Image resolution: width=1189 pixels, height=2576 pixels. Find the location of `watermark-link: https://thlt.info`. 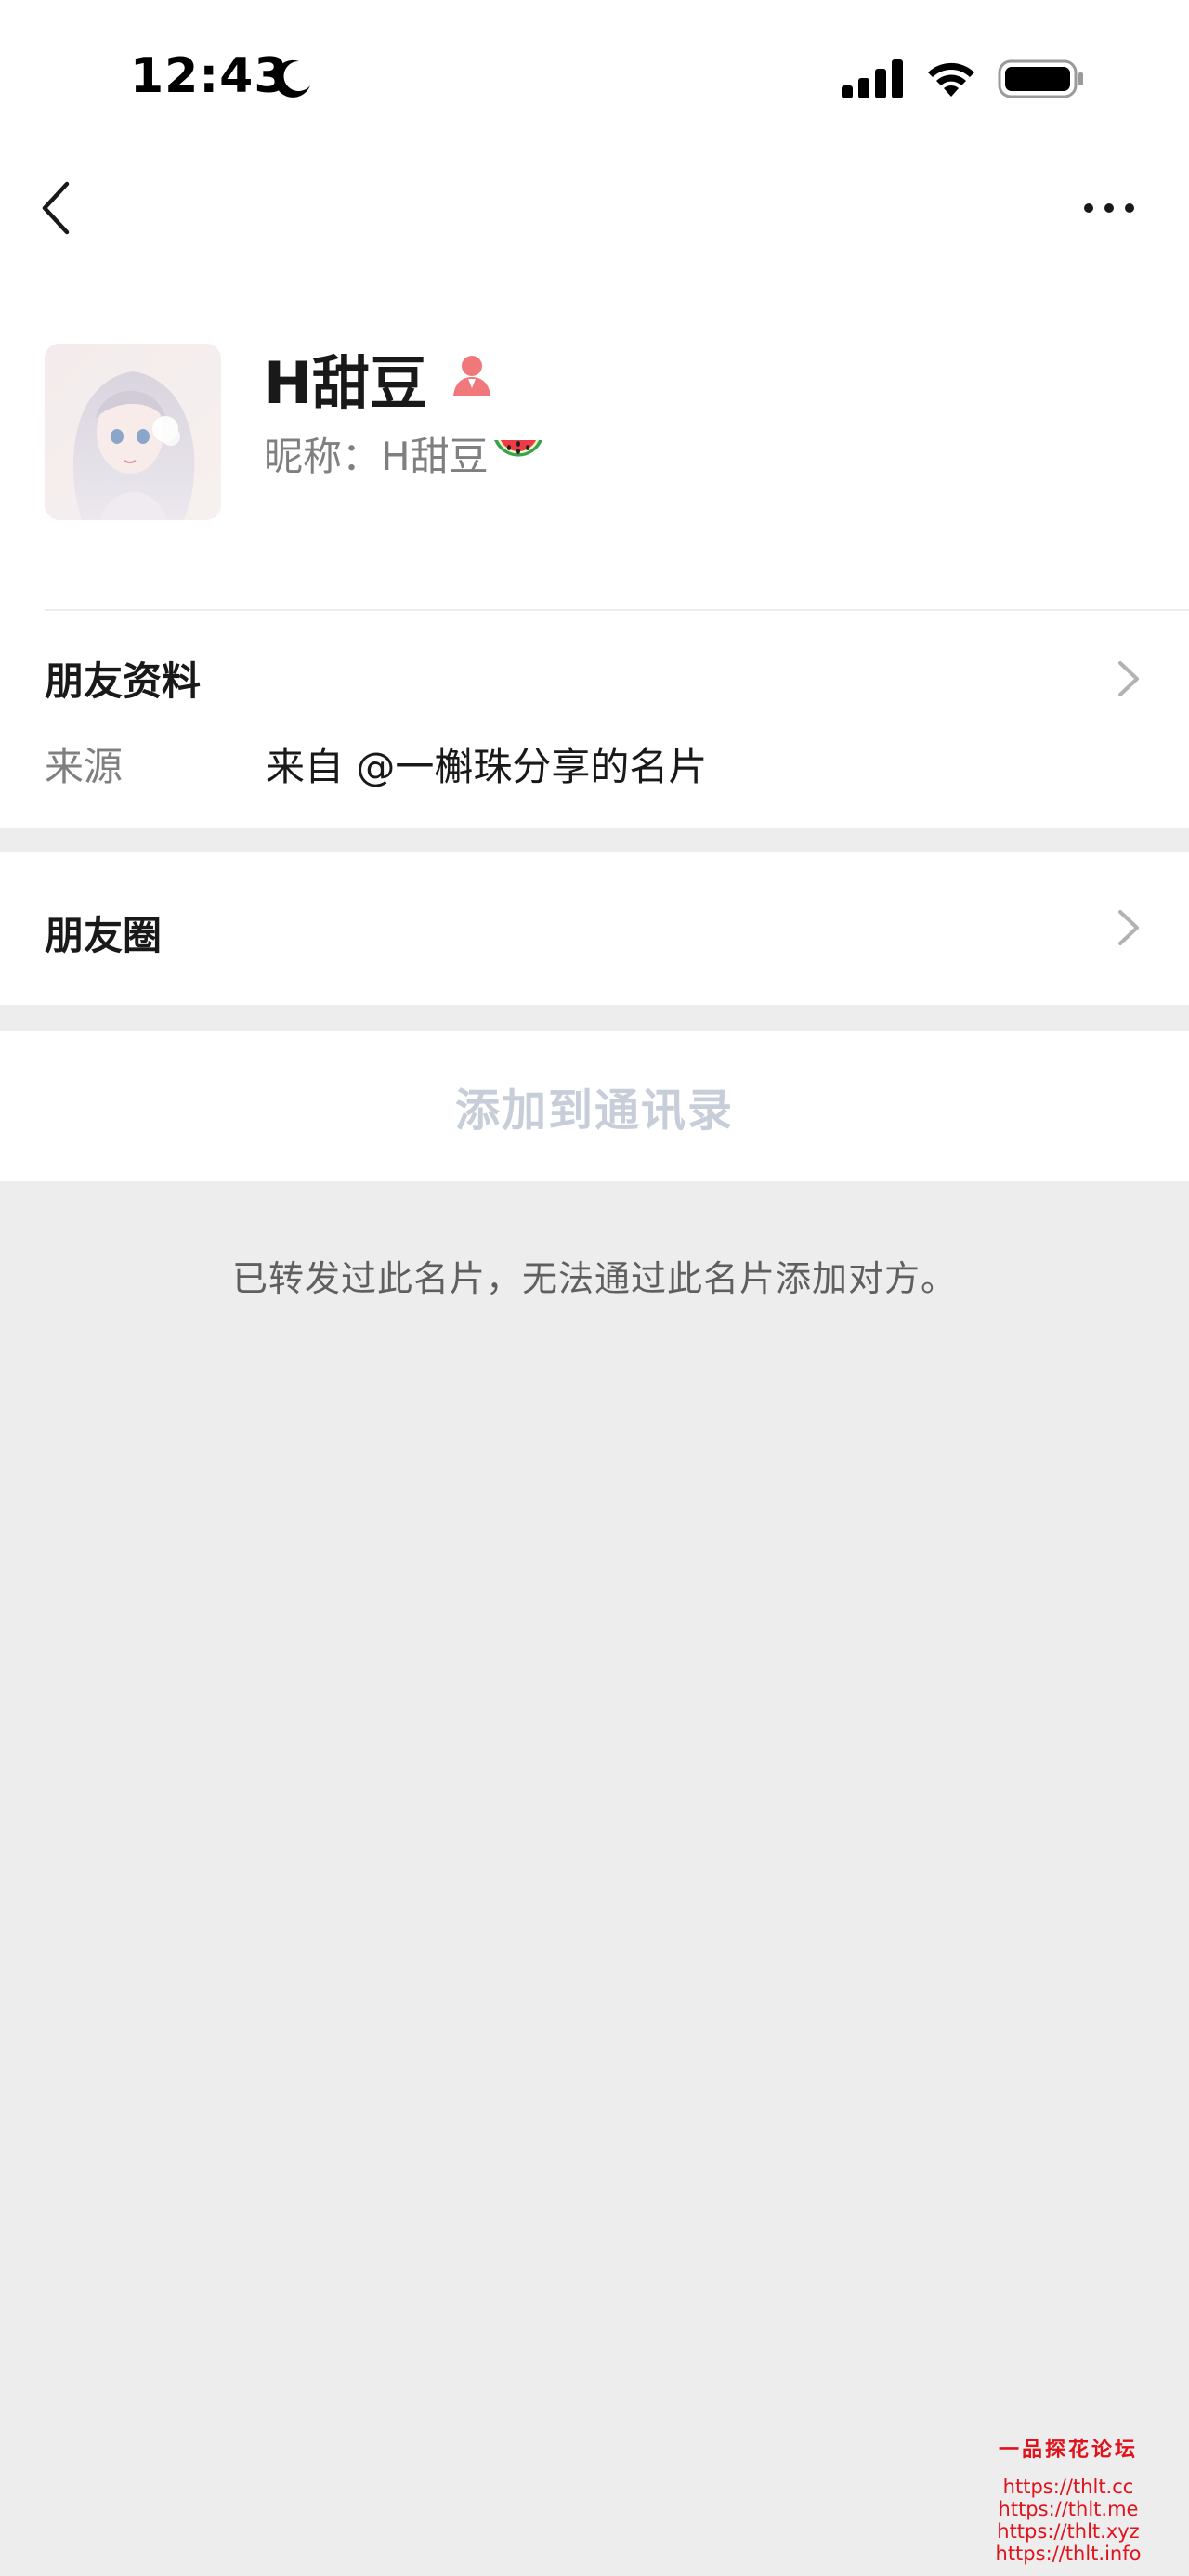

watermark-link: https://thlt.info is located at coordinates (1068, 2554).